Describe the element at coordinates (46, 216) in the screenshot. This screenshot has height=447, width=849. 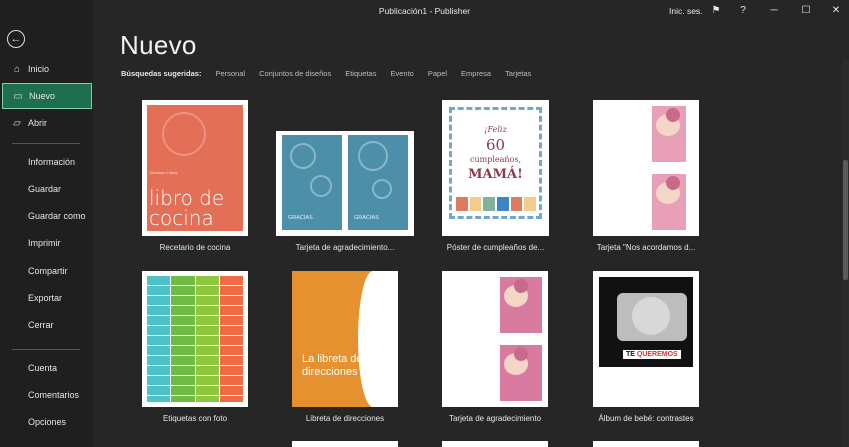
I see `sidebar-item-guardar-como: Guardar como` at that location.